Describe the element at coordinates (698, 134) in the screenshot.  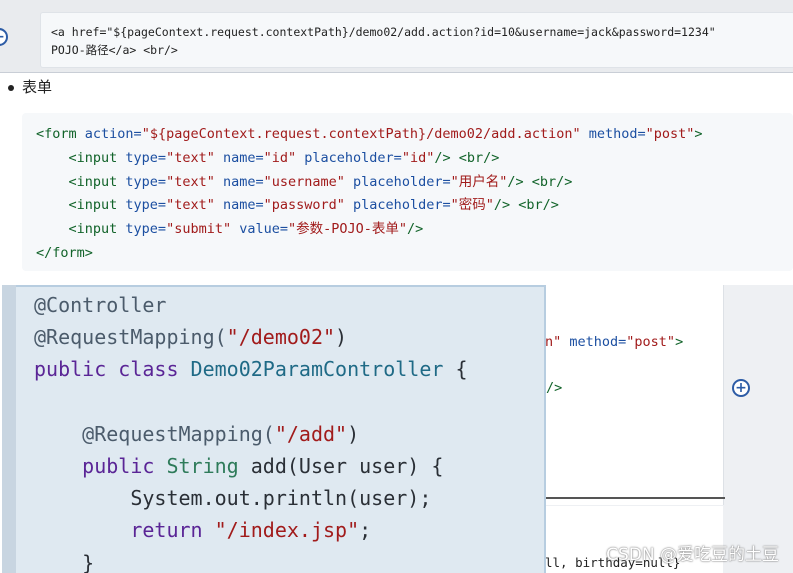
I see `tag: >` at that location.